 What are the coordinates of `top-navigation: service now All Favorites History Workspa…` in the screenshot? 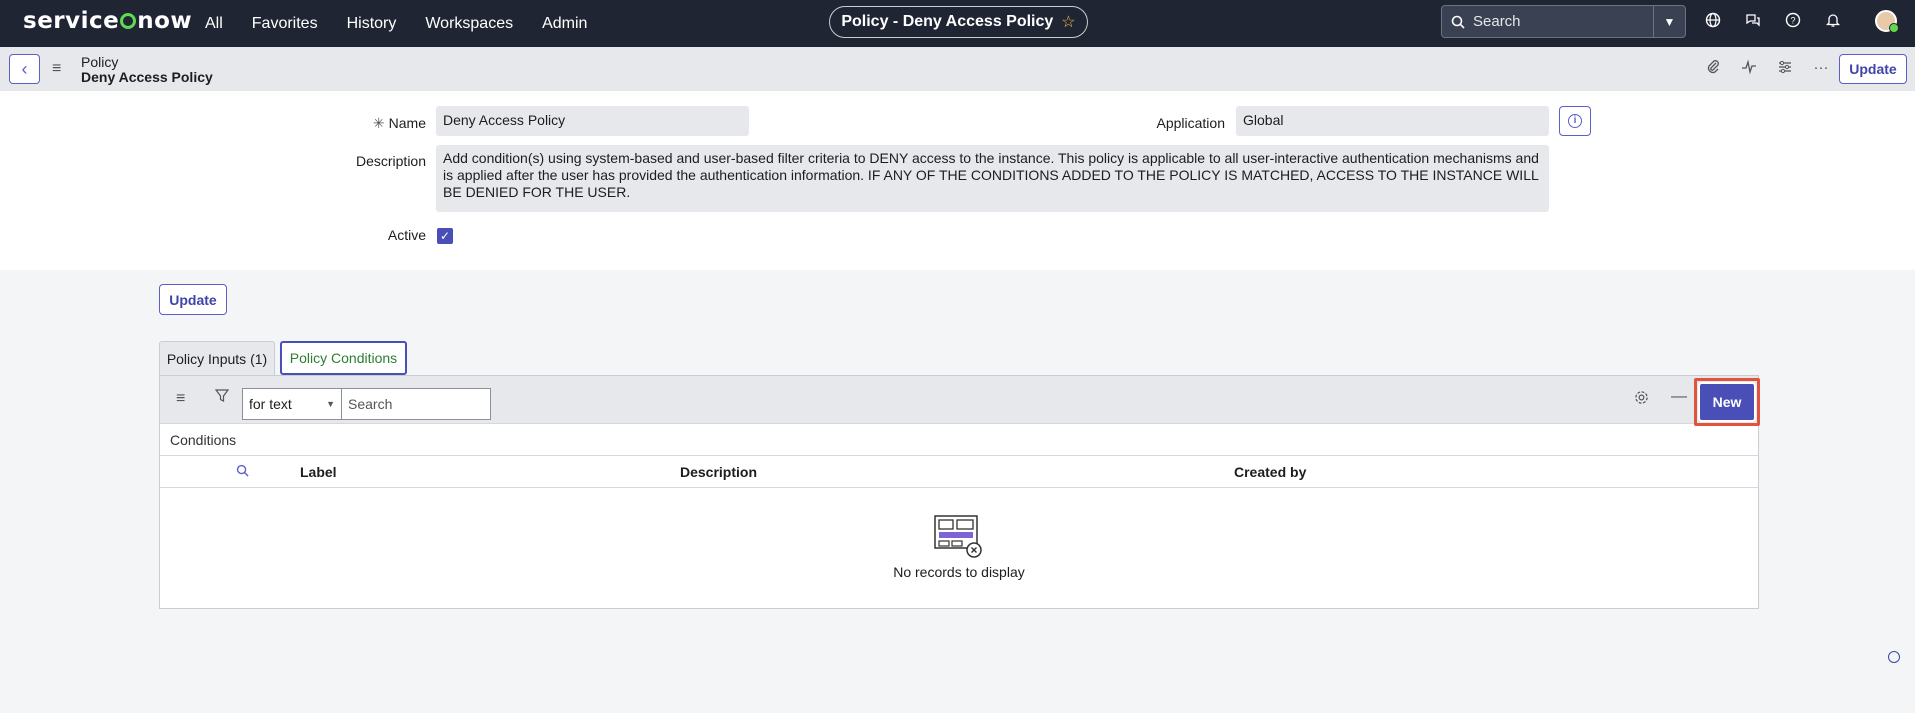 It's located at (957, 23).